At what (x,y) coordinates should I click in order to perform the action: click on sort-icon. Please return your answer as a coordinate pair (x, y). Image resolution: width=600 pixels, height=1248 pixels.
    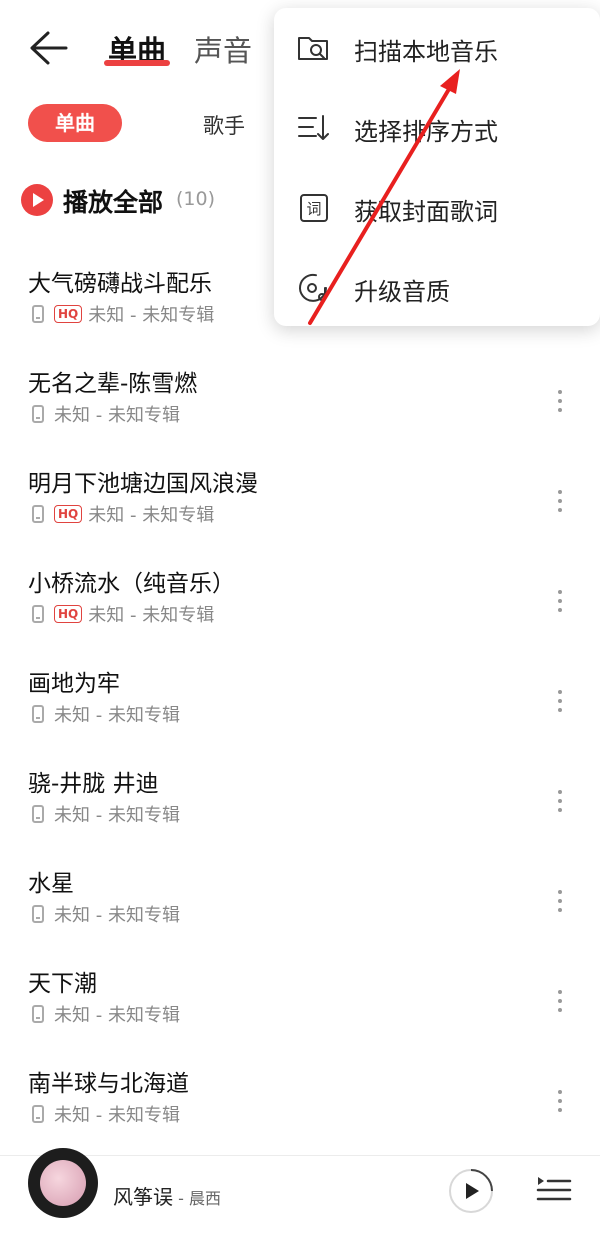
    Looking at the image, I should click on (313, 127).